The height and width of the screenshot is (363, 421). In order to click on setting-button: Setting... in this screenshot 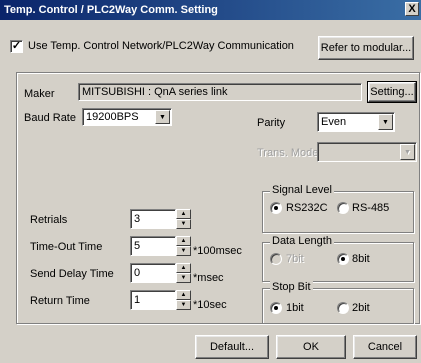, I will do `click(392, 92)`.